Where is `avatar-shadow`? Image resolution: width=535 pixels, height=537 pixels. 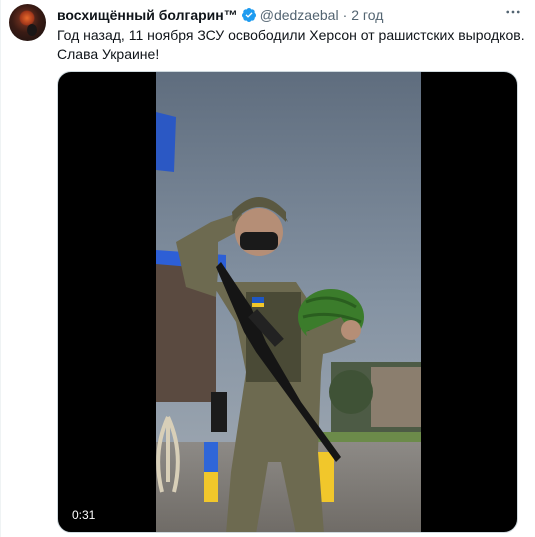
avatar-shadow is located at coordinates (32, 30).